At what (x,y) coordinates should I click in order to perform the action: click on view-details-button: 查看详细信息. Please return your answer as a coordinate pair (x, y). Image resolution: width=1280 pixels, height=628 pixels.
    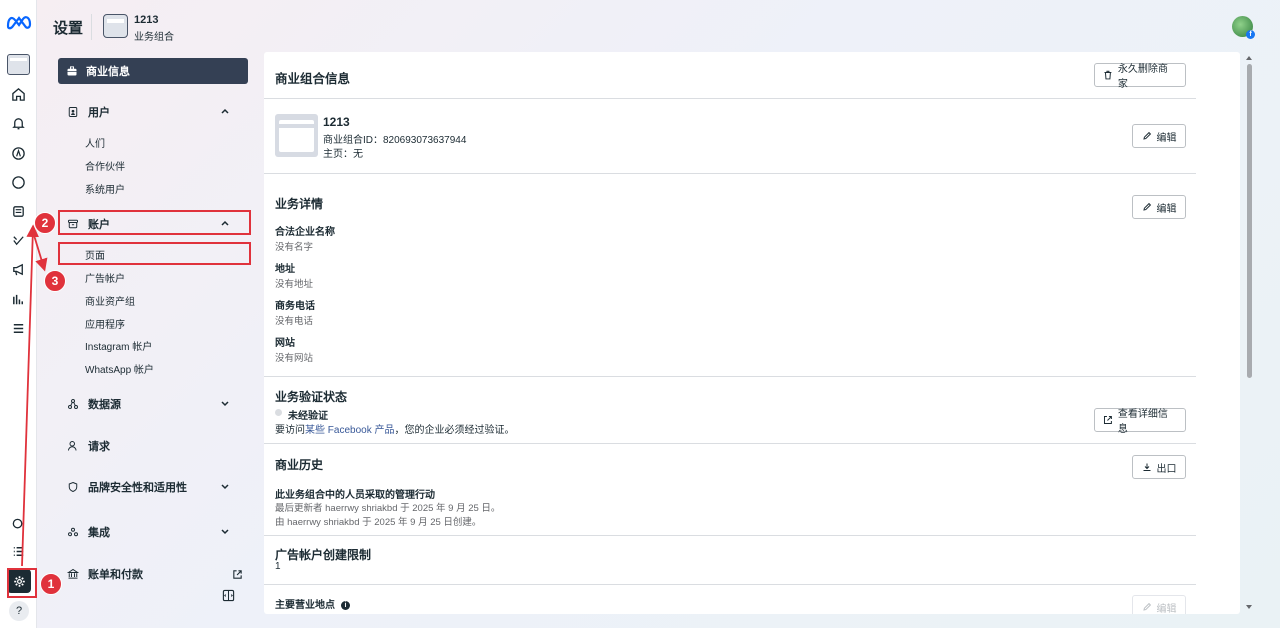
    Looking at the image, I should click on (1140, 421).